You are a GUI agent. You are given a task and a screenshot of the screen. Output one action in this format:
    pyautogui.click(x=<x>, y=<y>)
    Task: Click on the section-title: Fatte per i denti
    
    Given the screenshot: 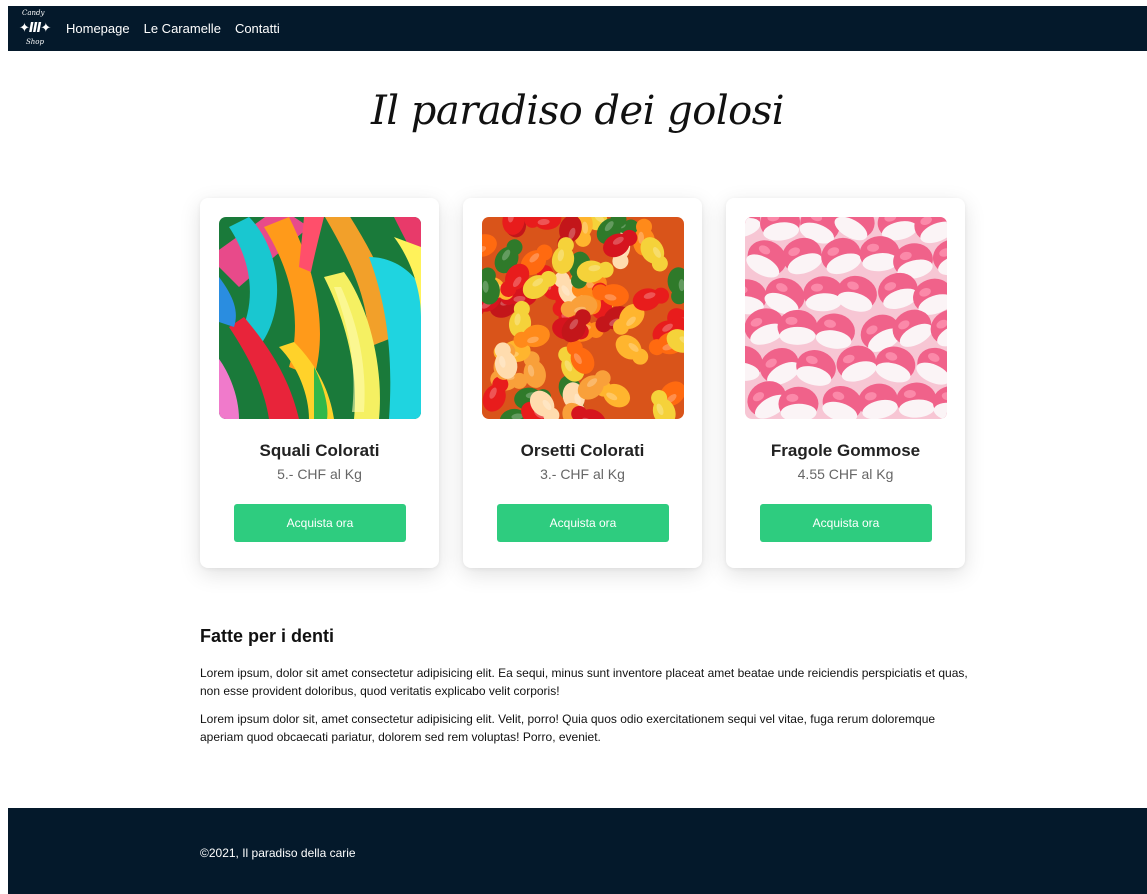 What is the action you would take?
    pyautogui.click(x=267, y=636)
    